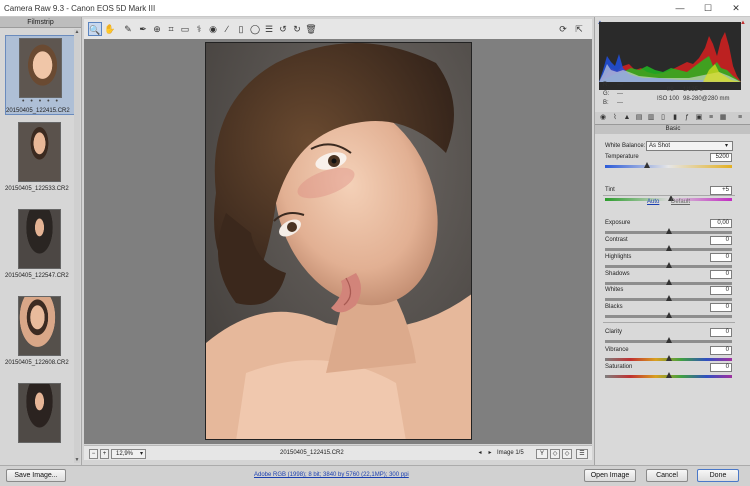 The height and width of the screenshot is (486, 750). What do you see at coordinates (663, 118) in the screenshot?
I see `lens-tab-icon: ▯` at bounding box center [663, 118].